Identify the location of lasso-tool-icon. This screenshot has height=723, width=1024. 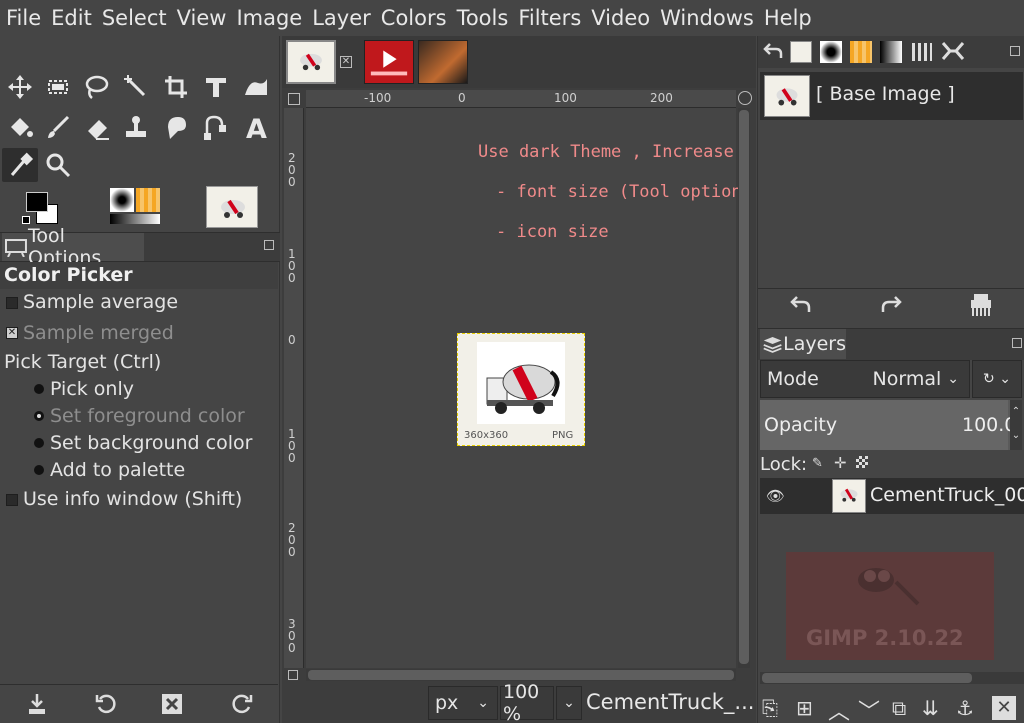
(96, 87).